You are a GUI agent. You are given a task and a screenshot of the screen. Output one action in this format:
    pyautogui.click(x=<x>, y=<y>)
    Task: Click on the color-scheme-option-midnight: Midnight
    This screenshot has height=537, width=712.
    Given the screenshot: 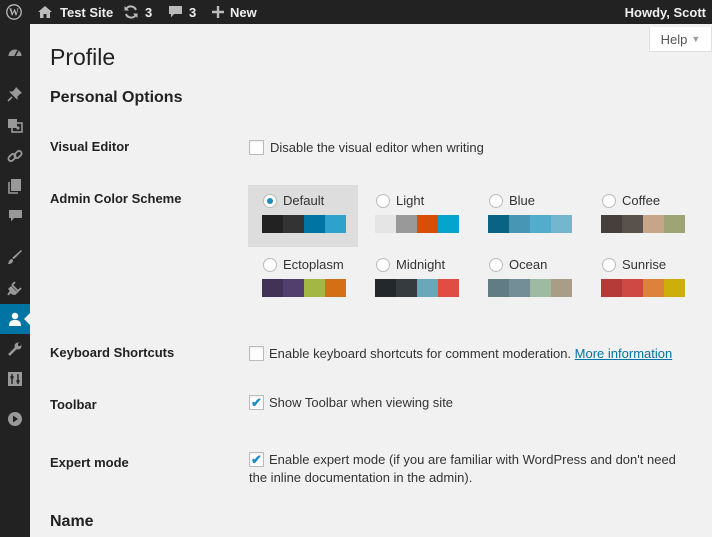 What is the action you would take?
    pyautogui.click(x=416, y=280)
    